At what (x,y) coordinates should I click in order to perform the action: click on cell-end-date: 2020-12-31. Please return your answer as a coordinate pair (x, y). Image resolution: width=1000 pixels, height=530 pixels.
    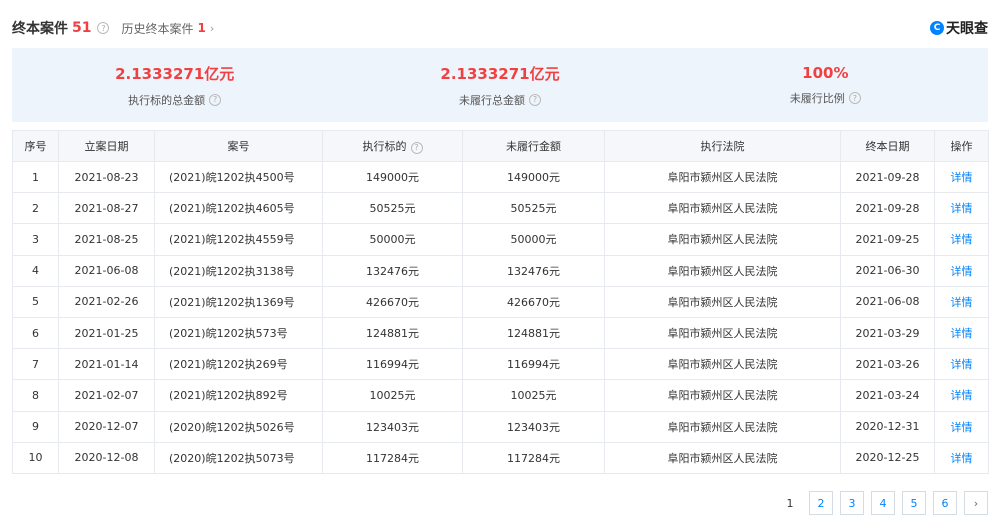
    Looking at the image, I should click on (887, 426).